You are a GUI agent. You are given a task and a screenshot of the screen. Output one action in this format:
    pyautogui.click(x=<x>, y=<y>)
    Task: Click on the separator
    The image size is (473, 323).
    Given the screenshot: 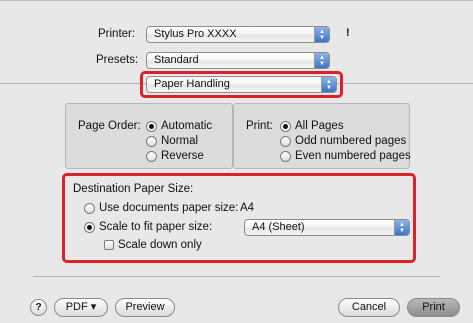 What is the action you would take?
    pyautogui.click(x=236, y=276)
    